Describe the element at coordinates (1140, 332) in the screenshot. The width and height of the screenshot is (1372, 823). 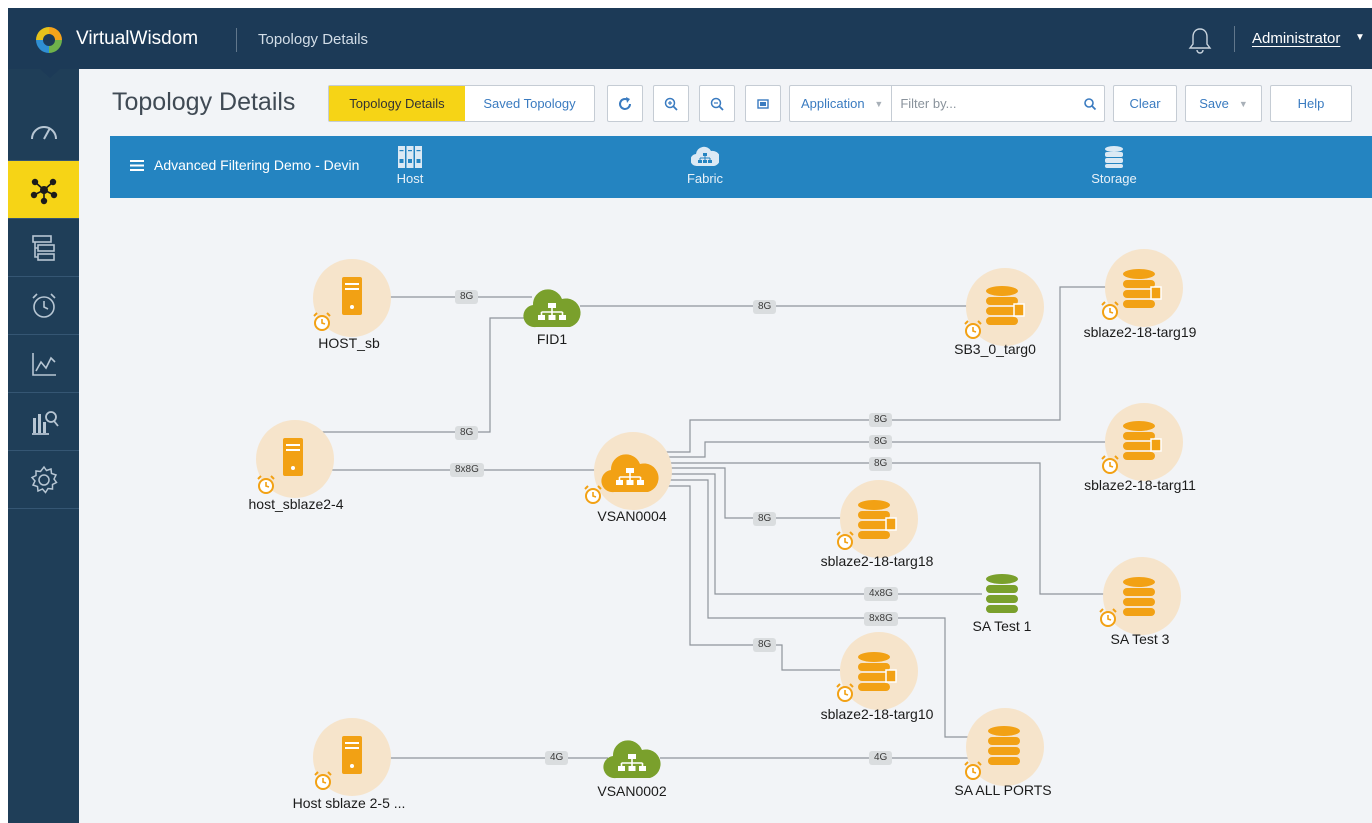
I see `node-name: sblaze2-18-targ19` at that location.